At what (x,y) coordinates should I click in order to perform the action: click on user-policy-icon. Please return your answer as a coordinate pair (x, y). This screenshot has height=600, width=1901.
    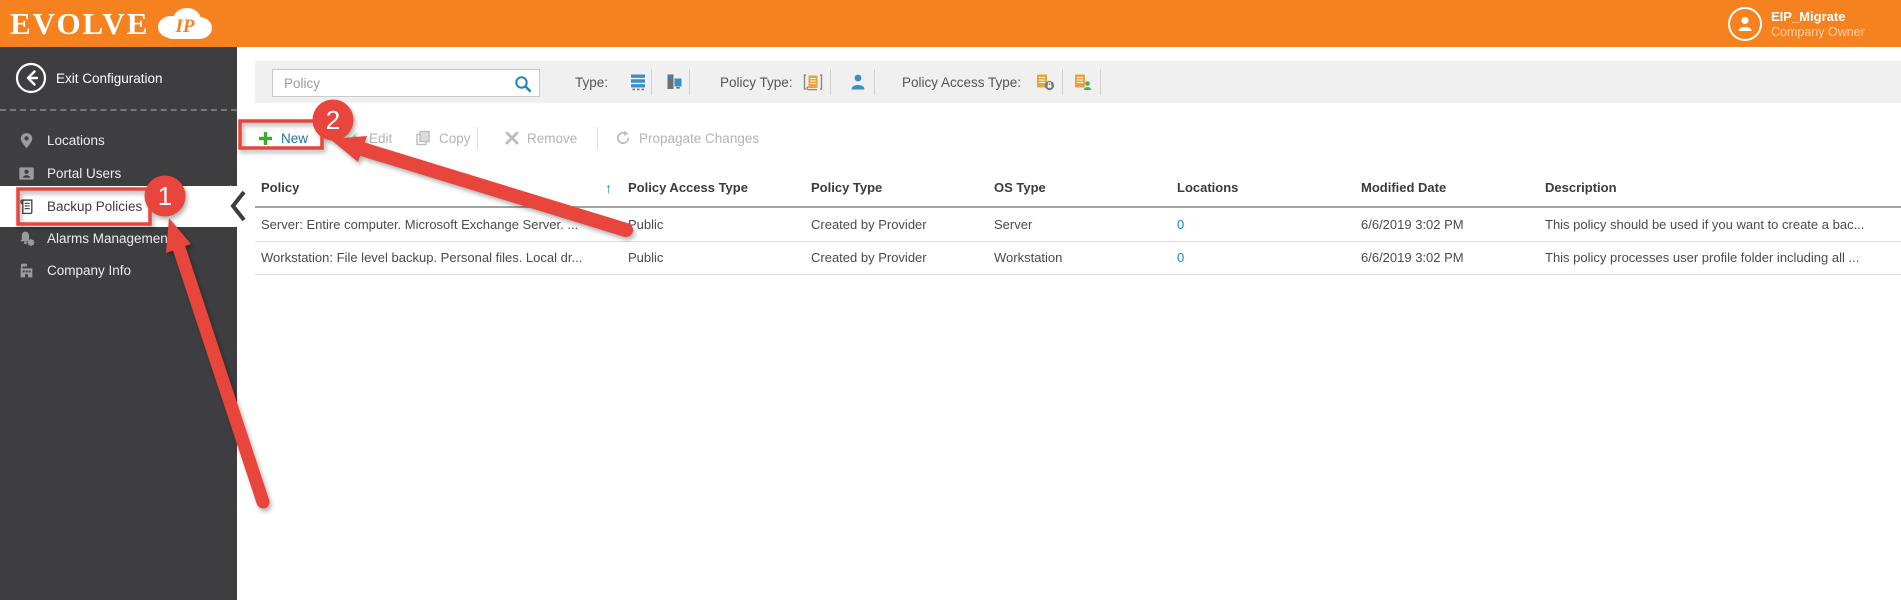
    Looking at the image, I should click on (858, 82).